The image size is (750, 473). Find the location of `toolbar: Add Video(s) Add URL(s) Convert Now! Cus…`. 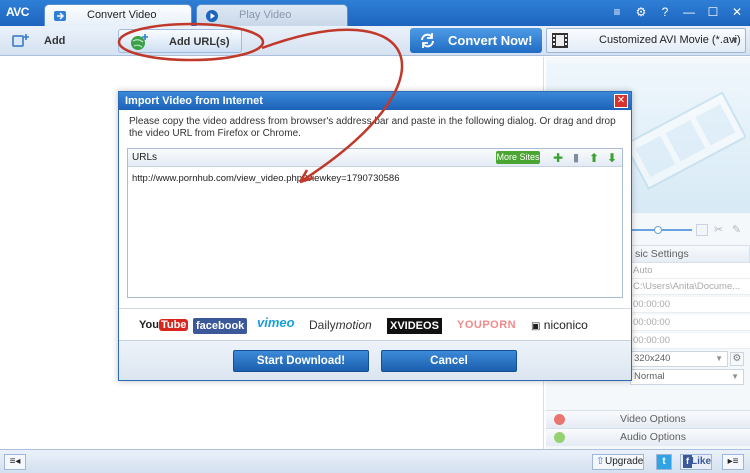

toolbar: Add Video(s) Add URL(s) Convert Now! Cus… is located at coordinates (375, 48).